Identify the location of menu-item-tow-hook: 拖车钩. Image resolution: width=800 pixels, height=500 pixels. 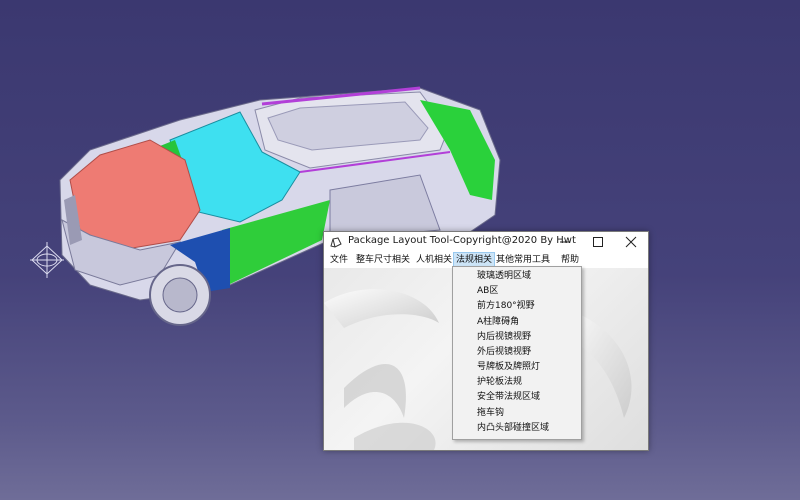
(490, 413).